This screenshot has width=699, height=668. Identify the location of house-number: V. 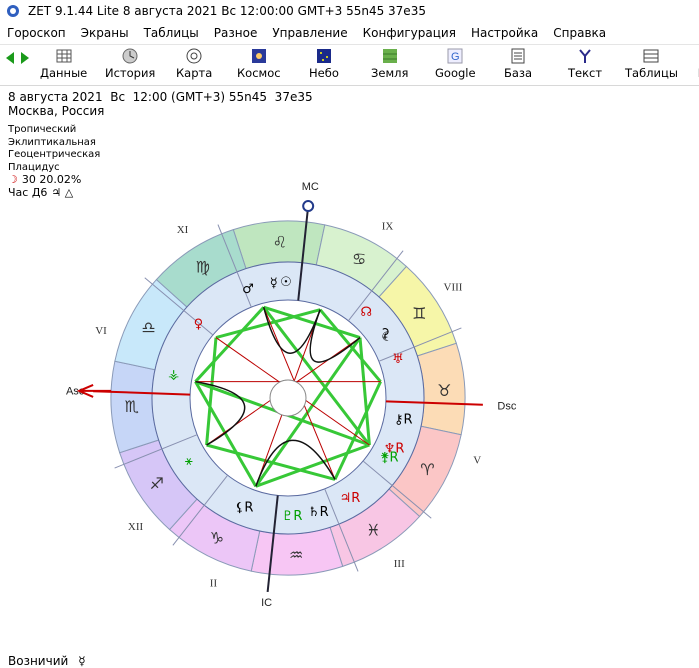
(477, 460).